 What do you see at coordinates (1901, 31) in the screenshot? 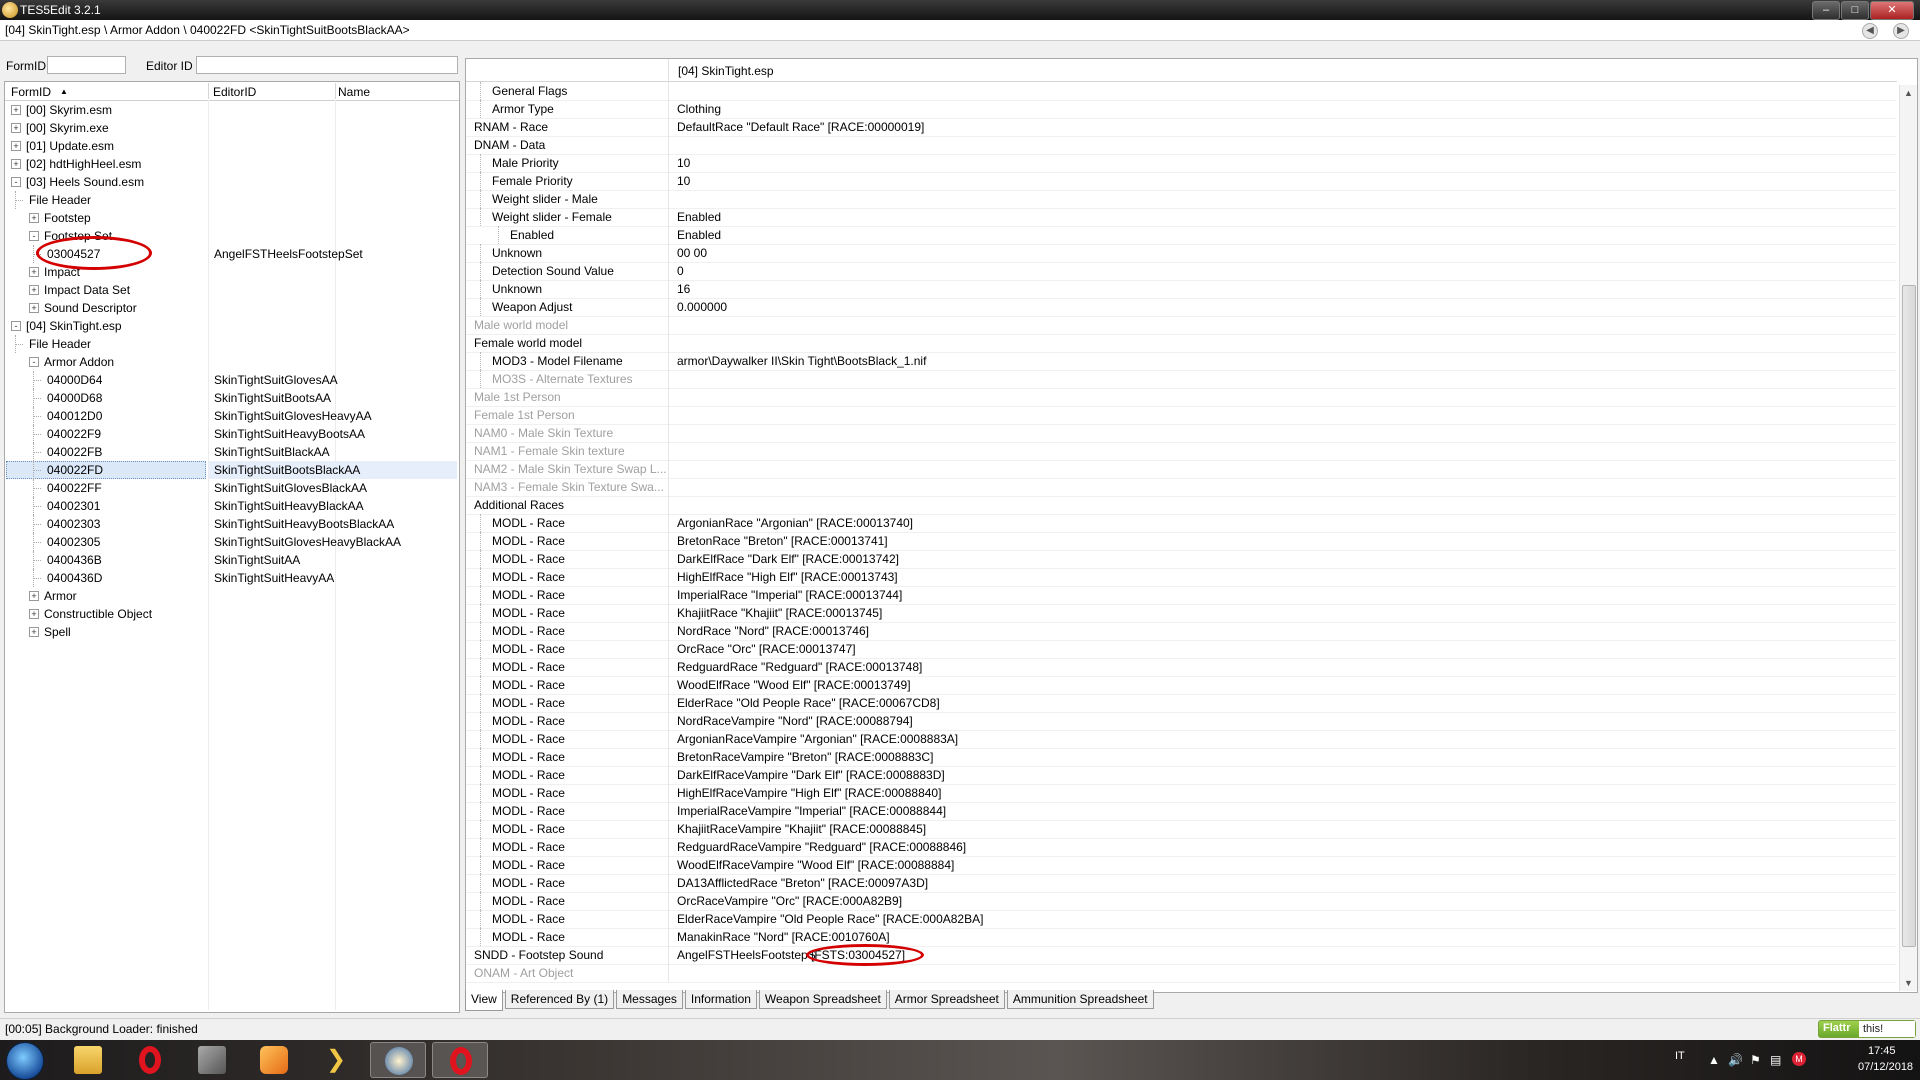
I see `forward-icon: ▶` at bounding box center [1901, 31].